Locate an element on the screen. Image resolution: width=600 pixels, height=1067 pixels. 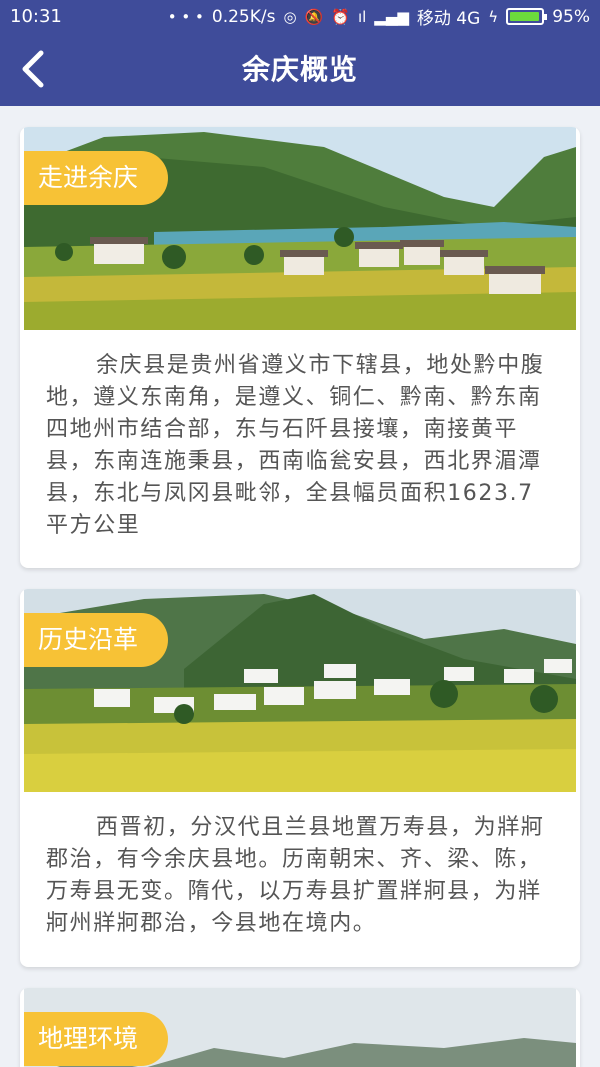
page-title: 余庆概览 is located at coordinates (299, 69).